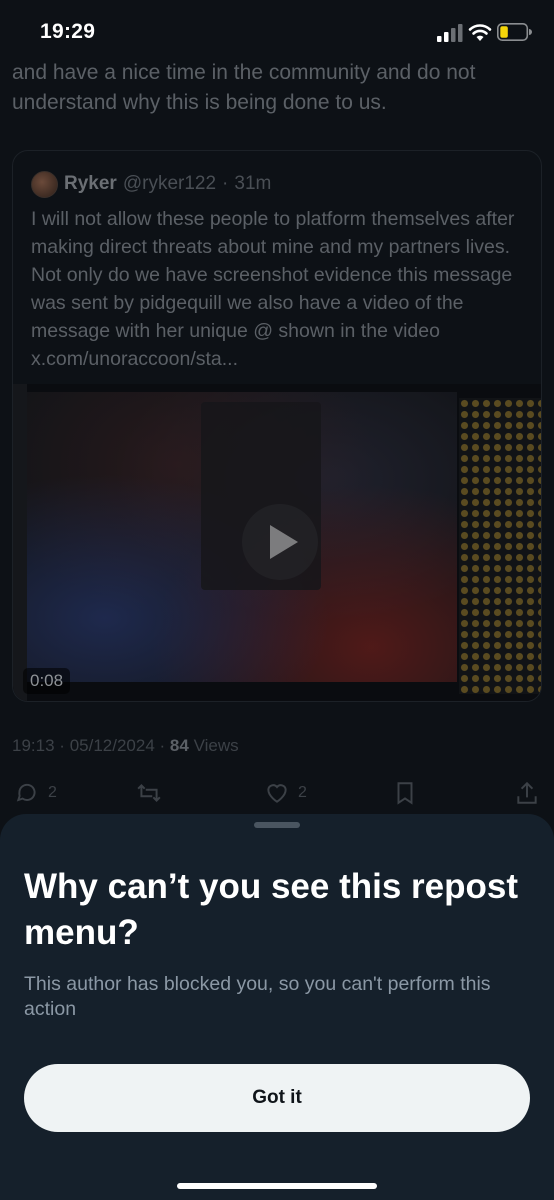 This screenshot has width=554, height=1200. What do you see at coordinates (450, 33) in the screenshot?
I see `cellular-signal-icon` at bounding box center [450, 33].